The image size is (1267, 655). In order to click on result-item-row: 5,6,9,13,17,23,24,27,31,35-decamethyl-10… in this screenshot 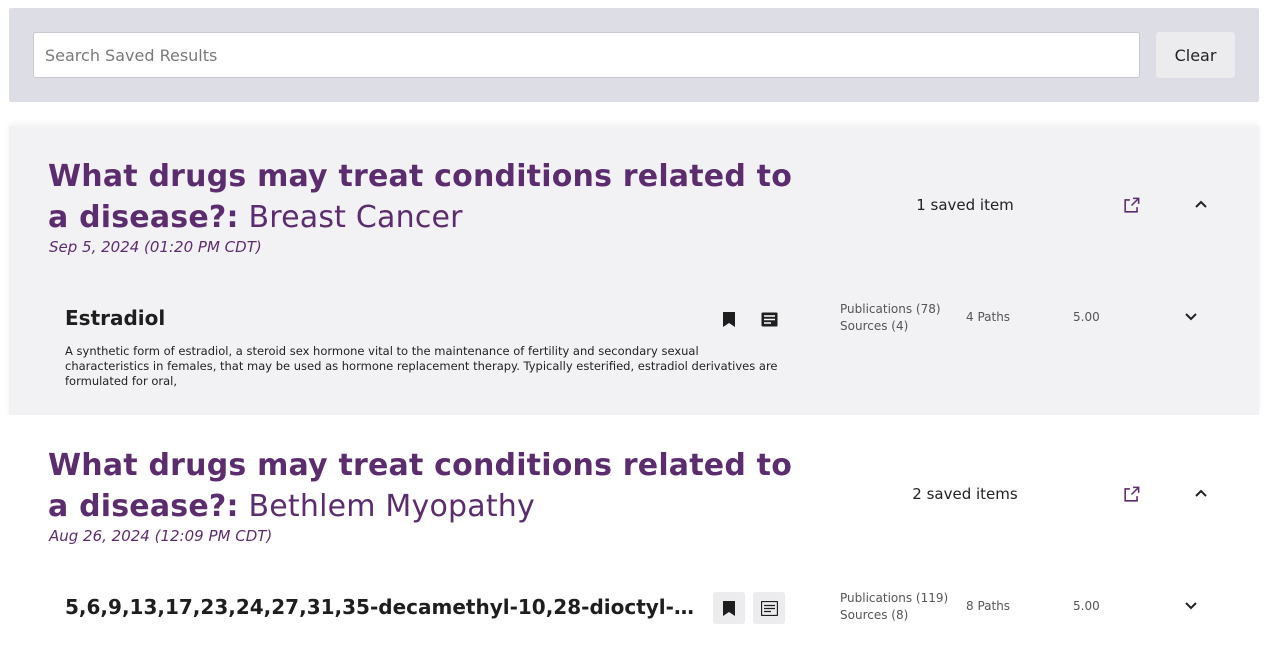, I will do `click(634, 610)`.